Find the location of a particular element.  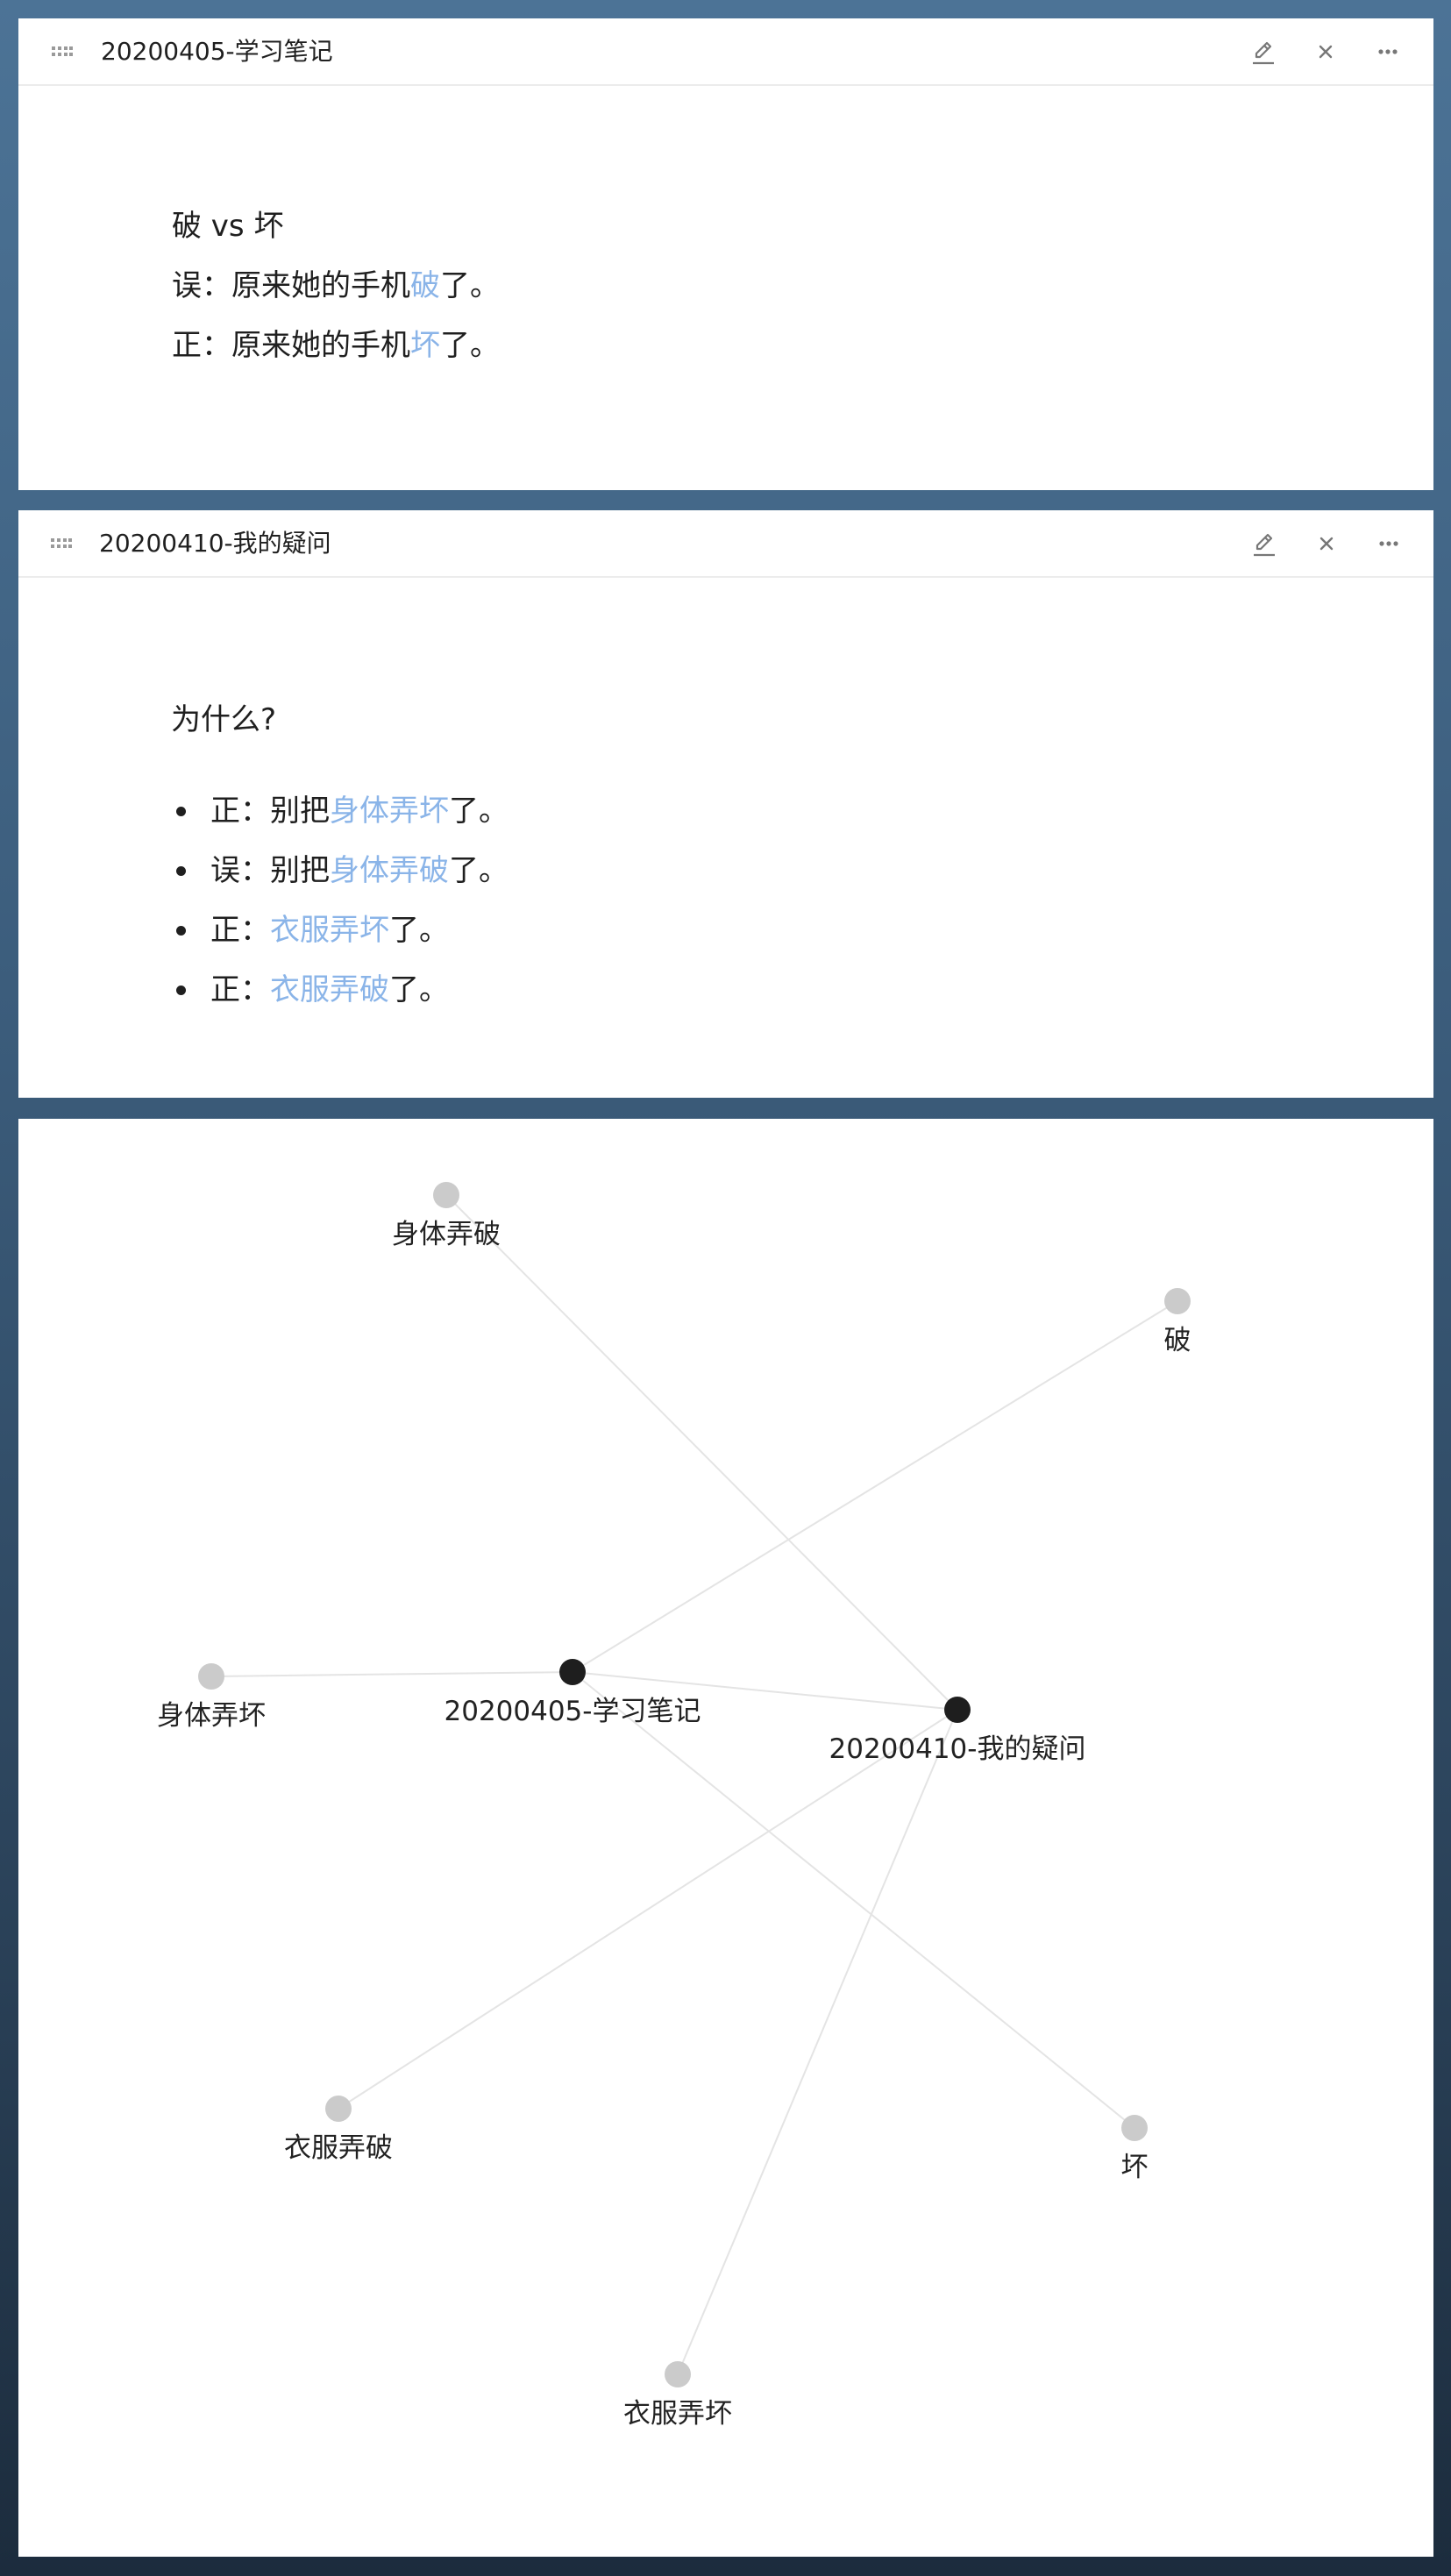

text-line: 误：原来她的手机破了。 is located at coordinates (336, 286).